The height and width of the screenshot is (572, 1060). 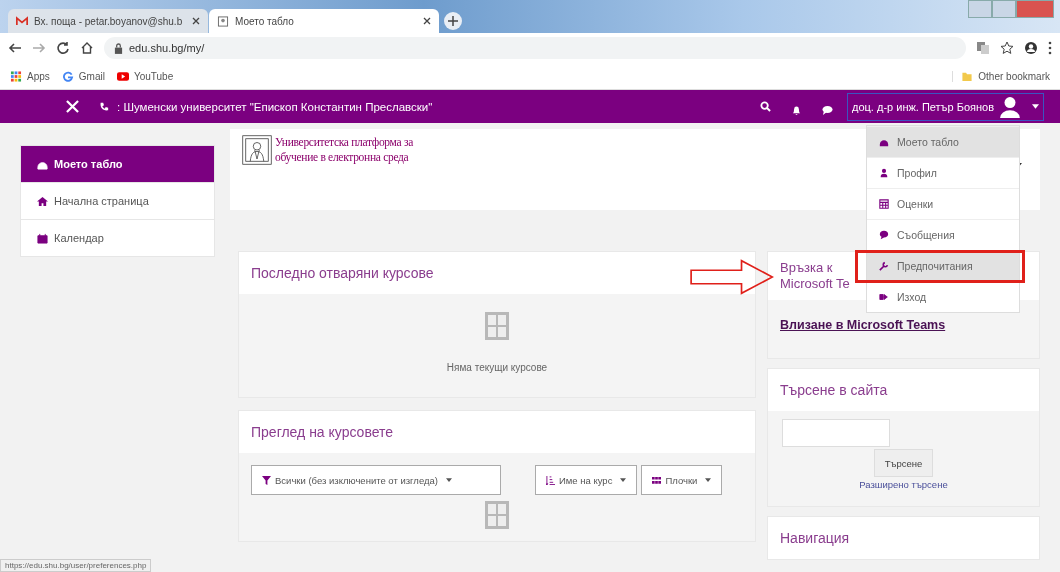 What do you see at coordinates (943, 172) in the screenshot?
I see `menu-item: Профил` at bounding box center [943, 172].